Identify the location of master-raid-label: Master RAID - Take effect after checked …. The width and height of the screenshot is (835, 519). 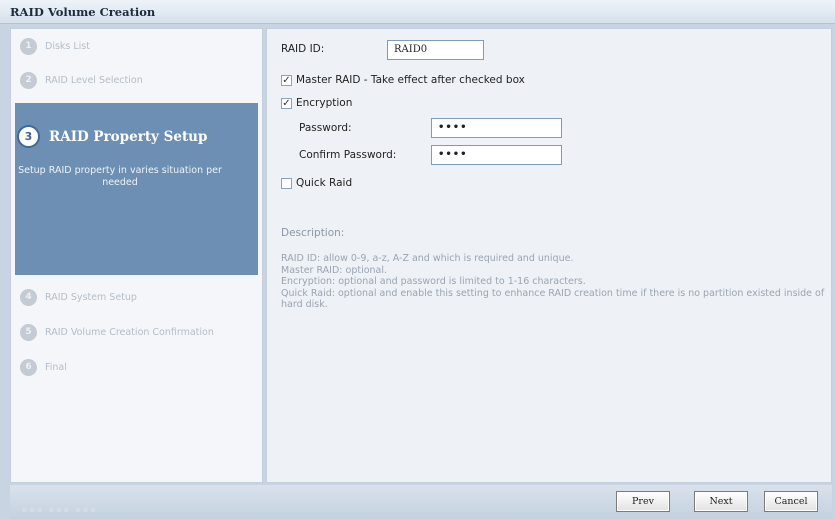
(410, 80).